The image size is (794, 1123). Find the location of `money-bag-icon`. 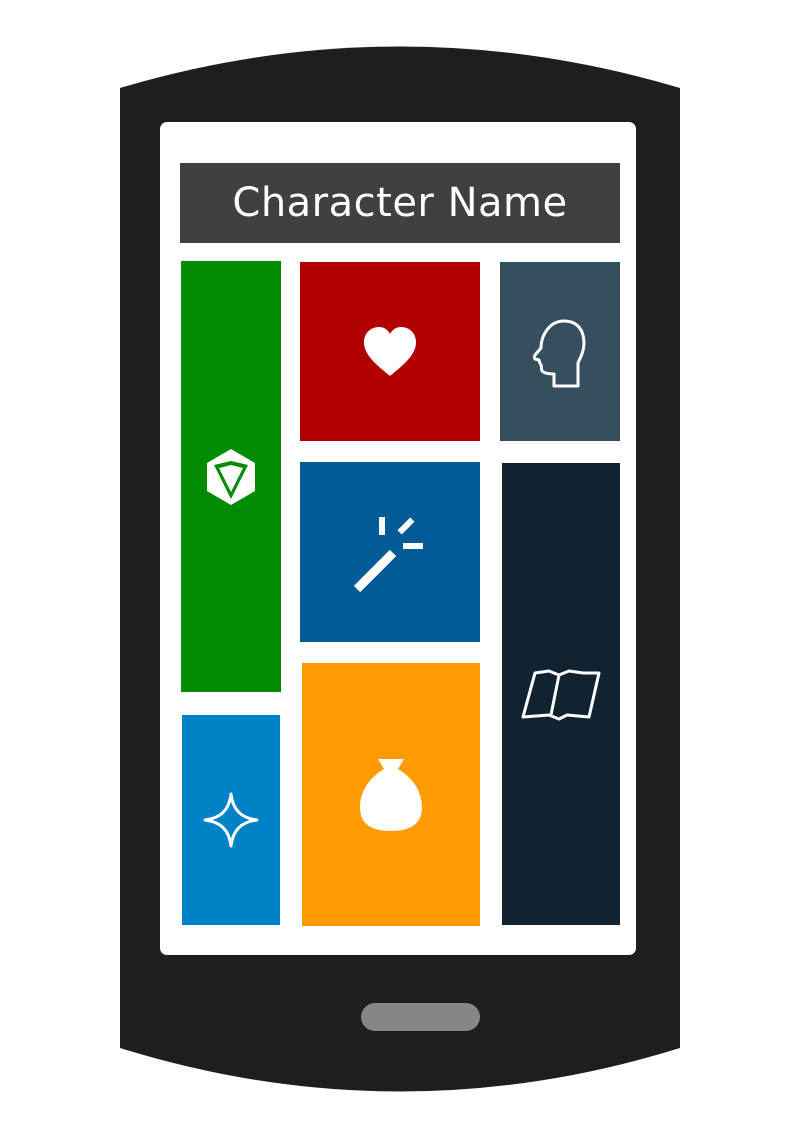

money-bag-icon is located at coordinates (391, 794).